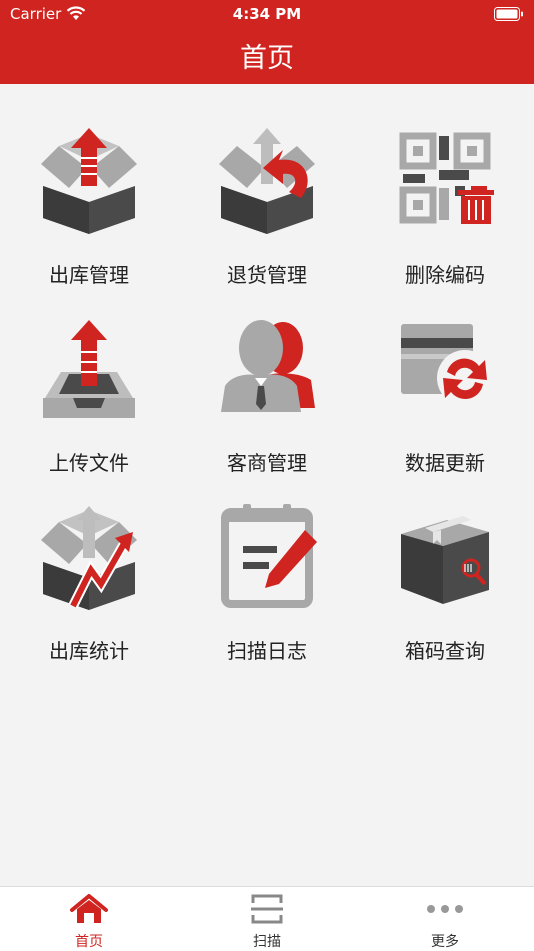  I want to click on tile-outbound: 出库管理, so click(89, 185).